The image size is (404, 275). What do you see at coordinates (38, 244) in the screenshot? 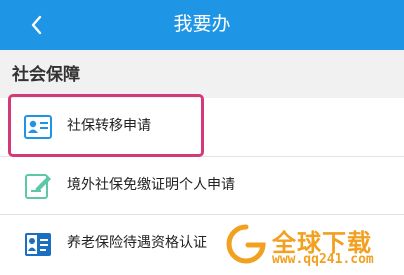
I see `person-card-icon` at bounding box center [38, 244].